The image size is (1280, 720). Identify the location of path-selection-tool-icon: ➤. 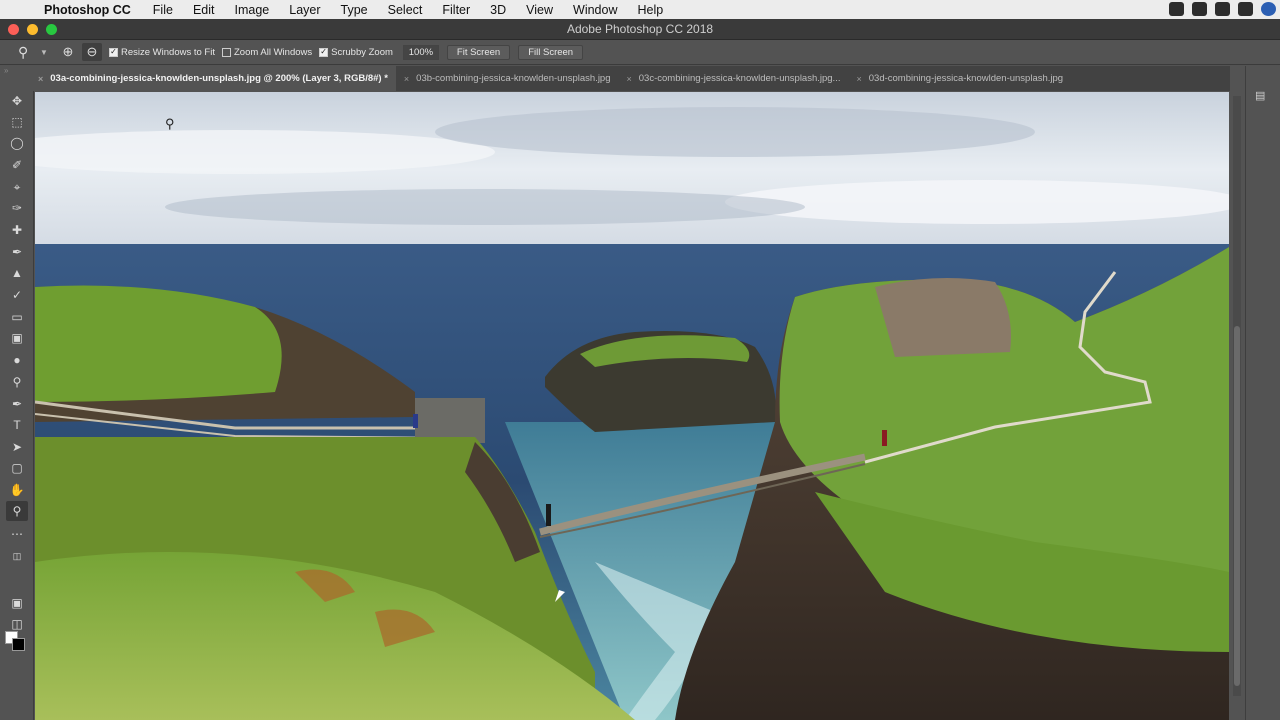
(17, 447).